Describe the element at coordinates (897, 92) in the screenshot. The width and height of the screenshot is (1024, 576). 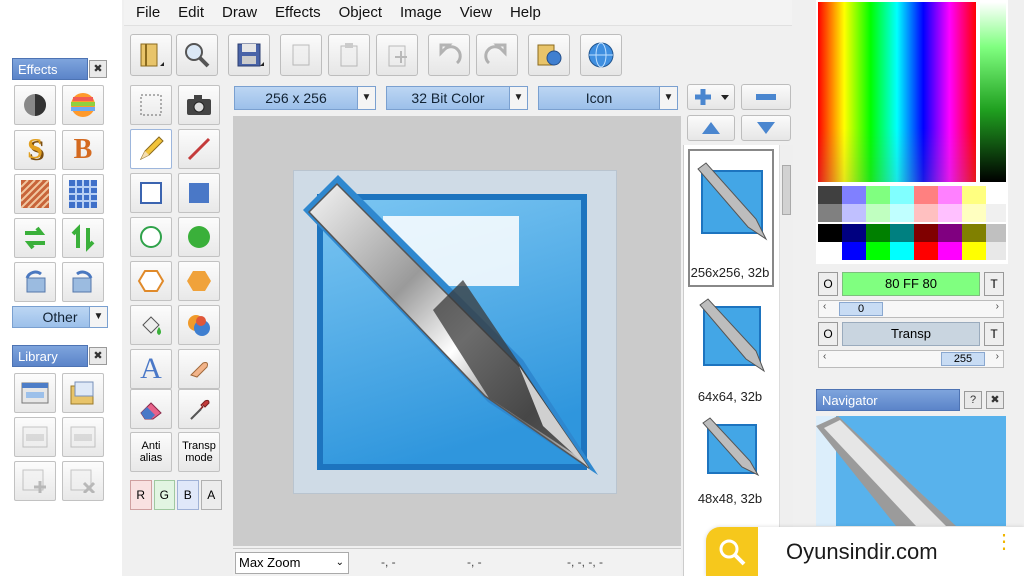
I see `hue-spectrum` at that location.